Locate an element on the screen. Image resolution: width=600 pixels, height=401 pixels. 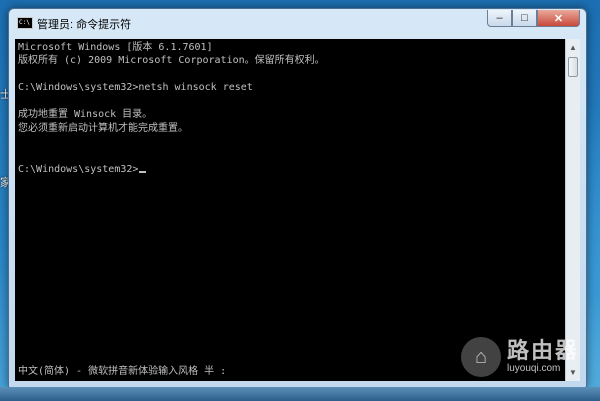
vertical-scrollbar: ▲ ▼ is located at coordinates (572, 210).